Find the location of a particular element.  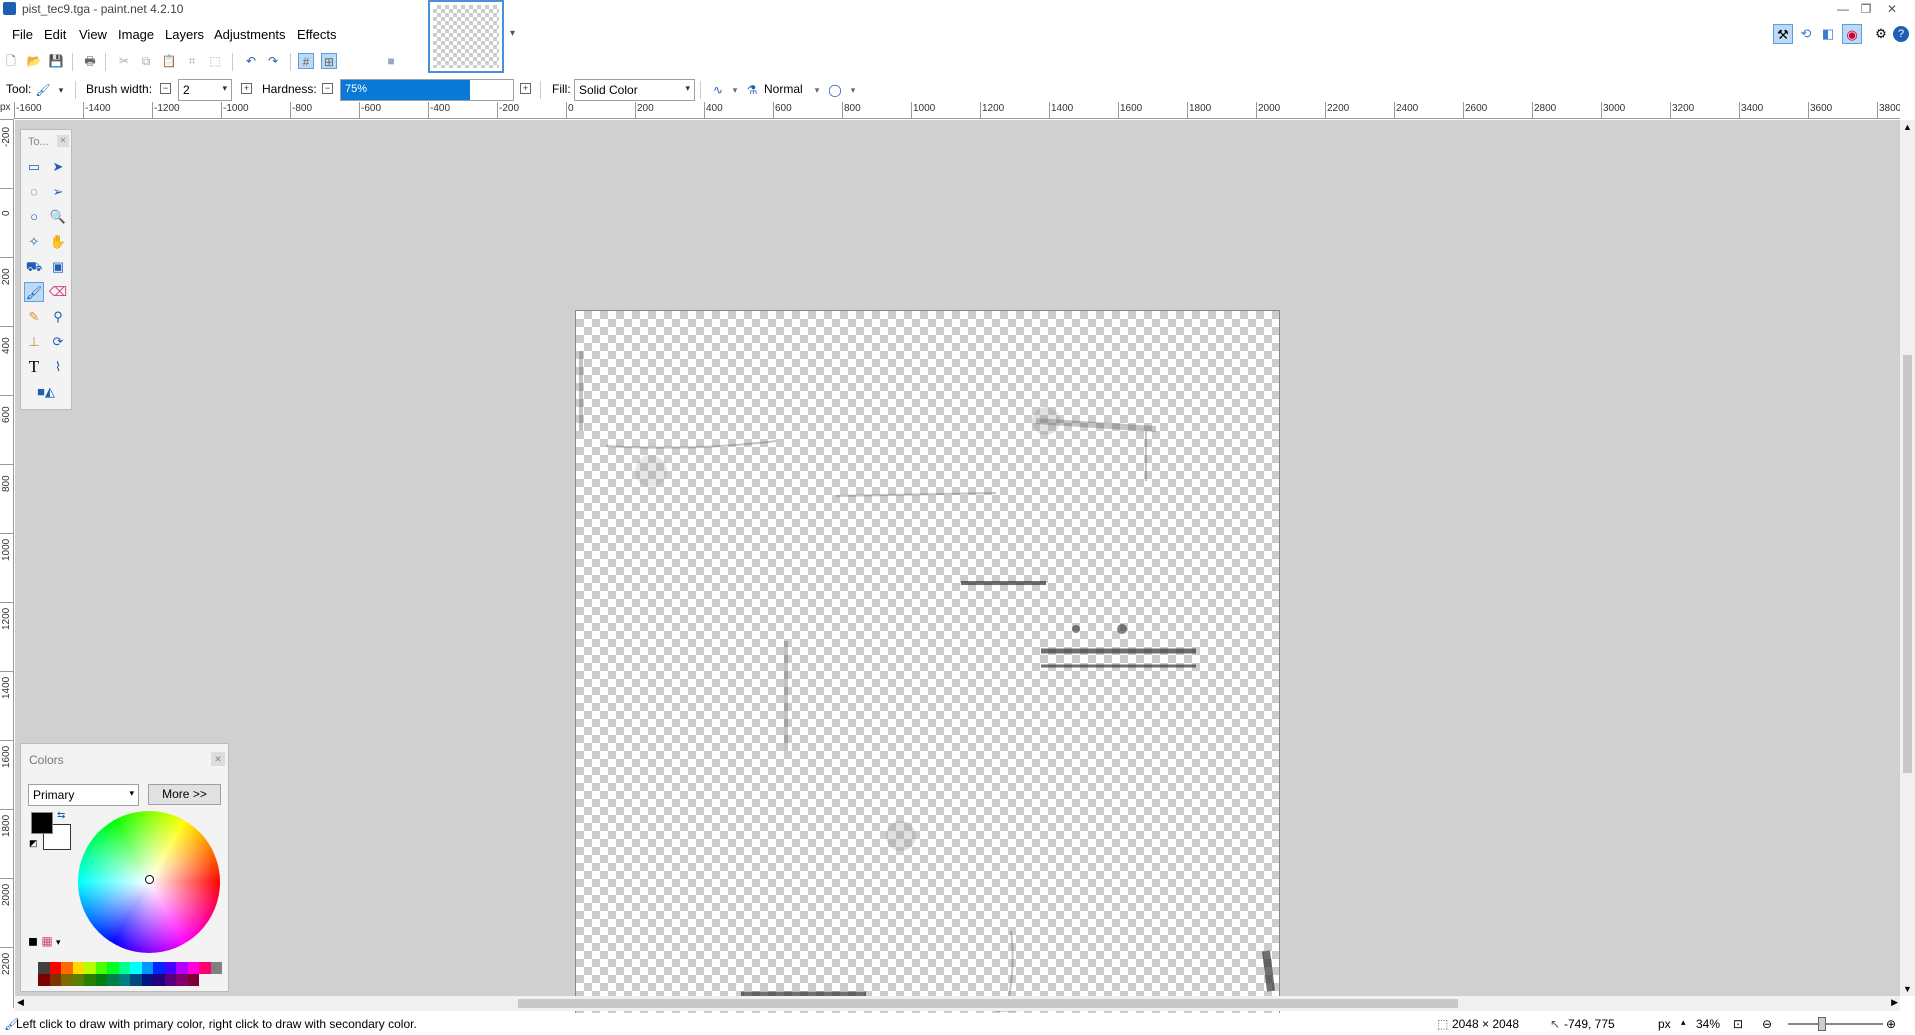

menu-view: View is located at coordinates (93, 35).